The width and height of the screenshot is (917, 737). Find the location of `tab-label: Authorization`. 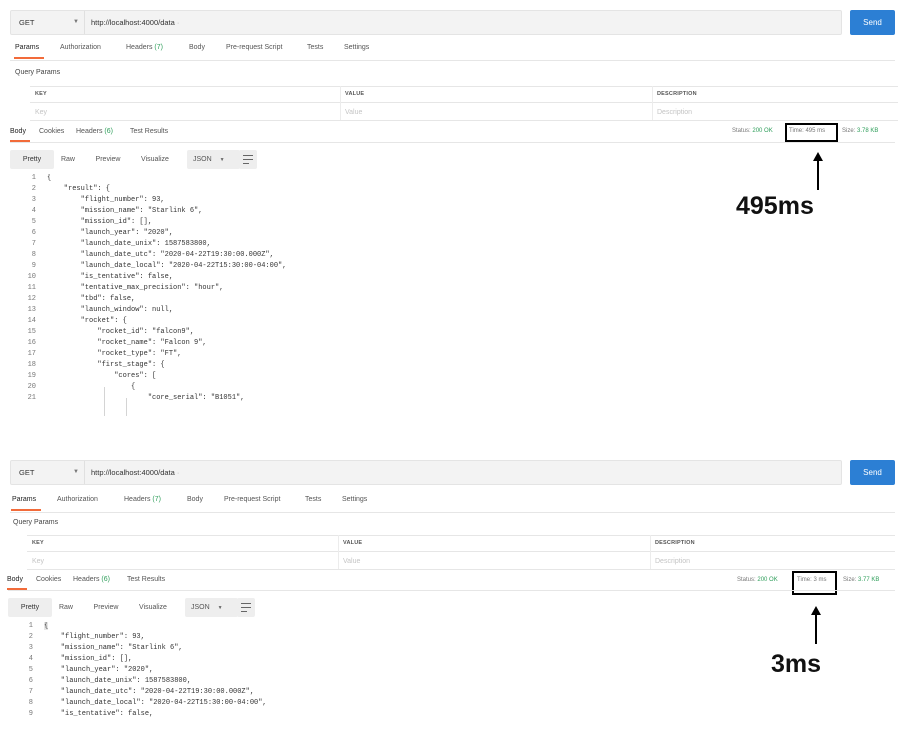

tab-label: Authorization is located at coordinates (77, 499).